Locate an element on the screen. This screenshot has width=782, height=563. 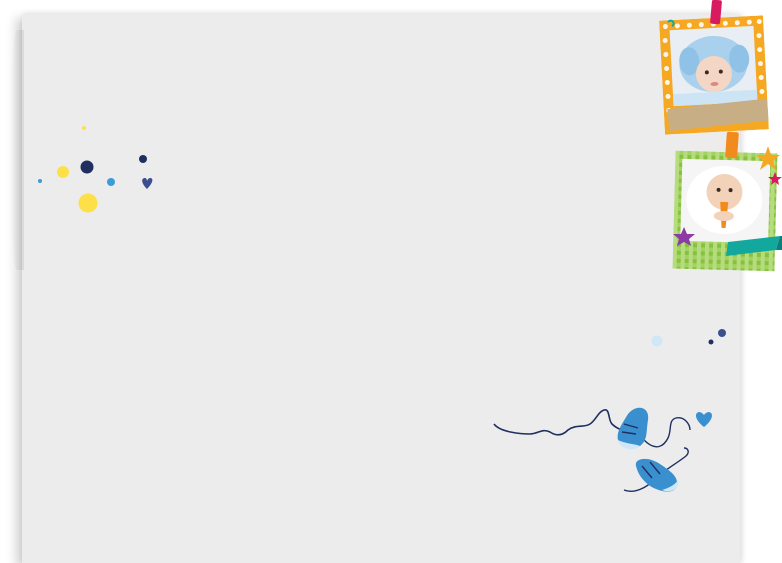
photo-frame-orange is located at coordinates (714, 75).